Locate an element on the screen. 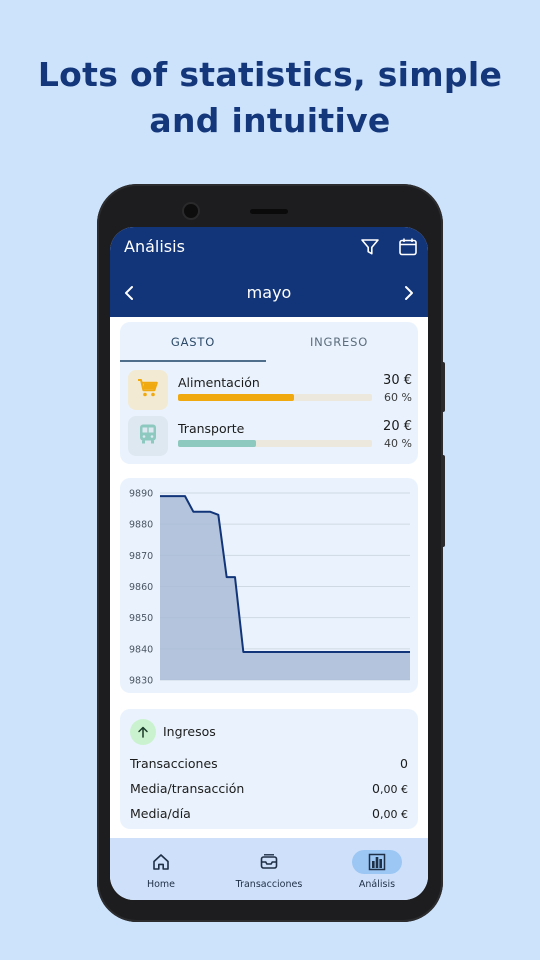  filter-icon is located at coordinates (370, 249).